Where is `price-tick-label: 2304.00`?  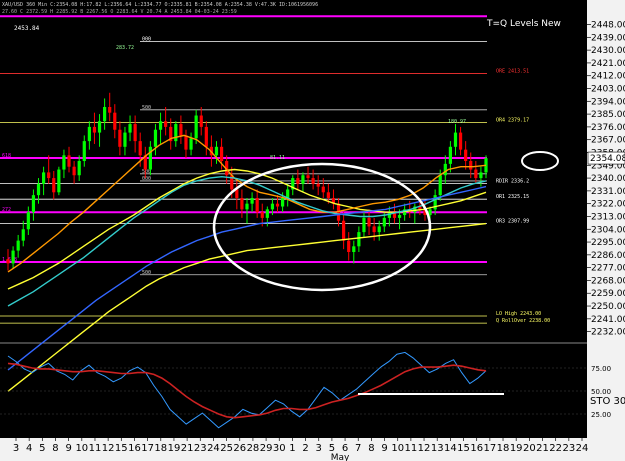 price-tick-label: 2304.00 is located at coordinates (608, 230).